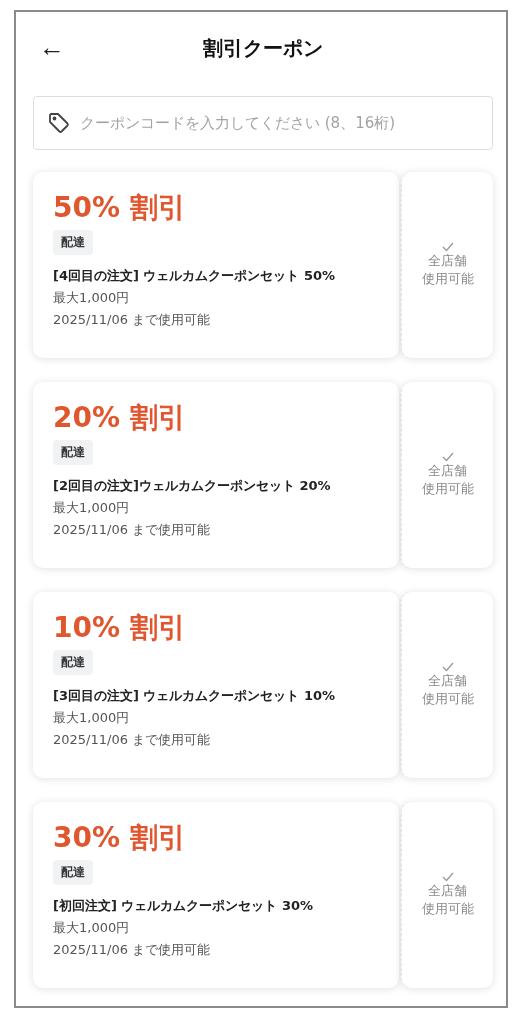 The height and width of the screenshot is (1024, 528). Describe the element at coordinates (119, 838) in the screenshot. I see `discount-text: 30% 割引` at that location.